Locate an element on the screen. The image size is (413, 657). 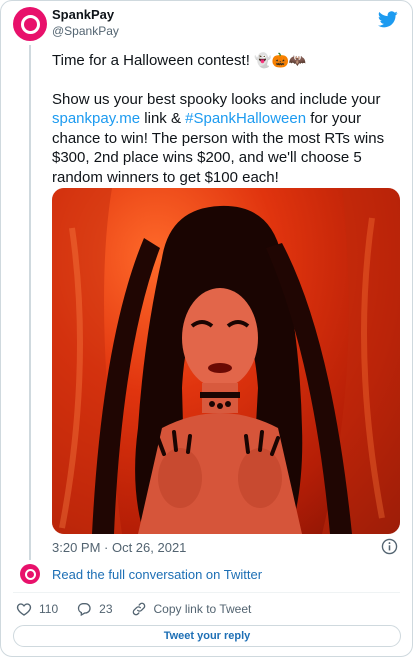
tweet-line1-text: Time for a Halloween contest! is located at coordinates (151, 60).